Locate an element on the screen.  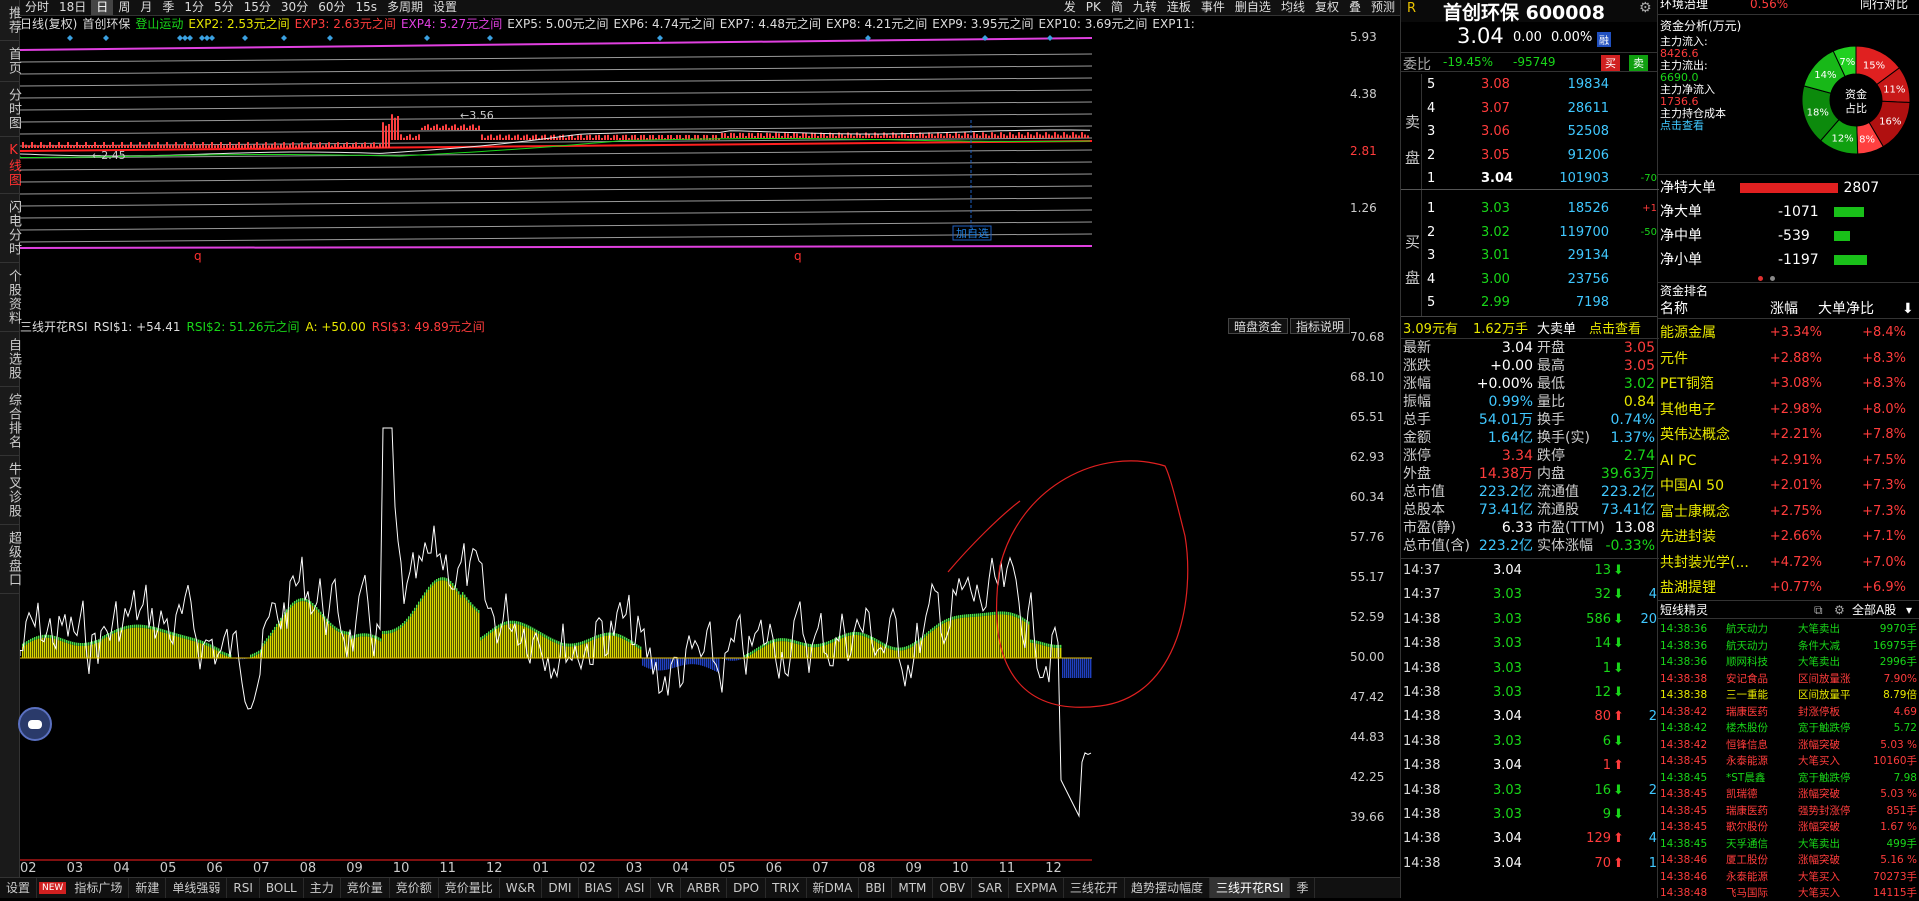
bid-row: 33.0129134 is located at coordinates (1530, 256).